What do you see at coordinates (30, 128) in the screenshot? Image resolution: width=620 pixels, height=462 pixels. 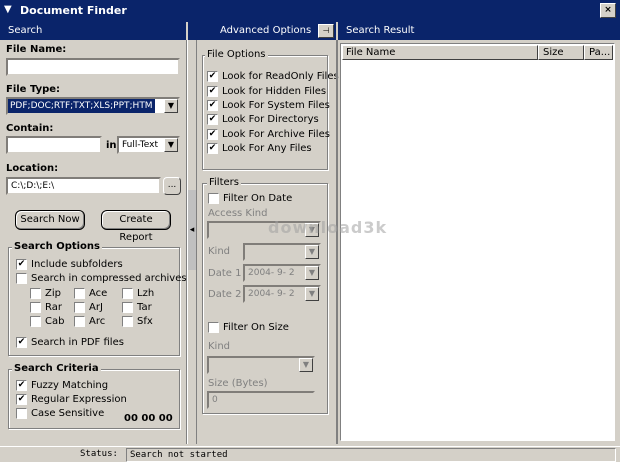 I see `contain-label: Contain:` at bounding box center [30, 128].